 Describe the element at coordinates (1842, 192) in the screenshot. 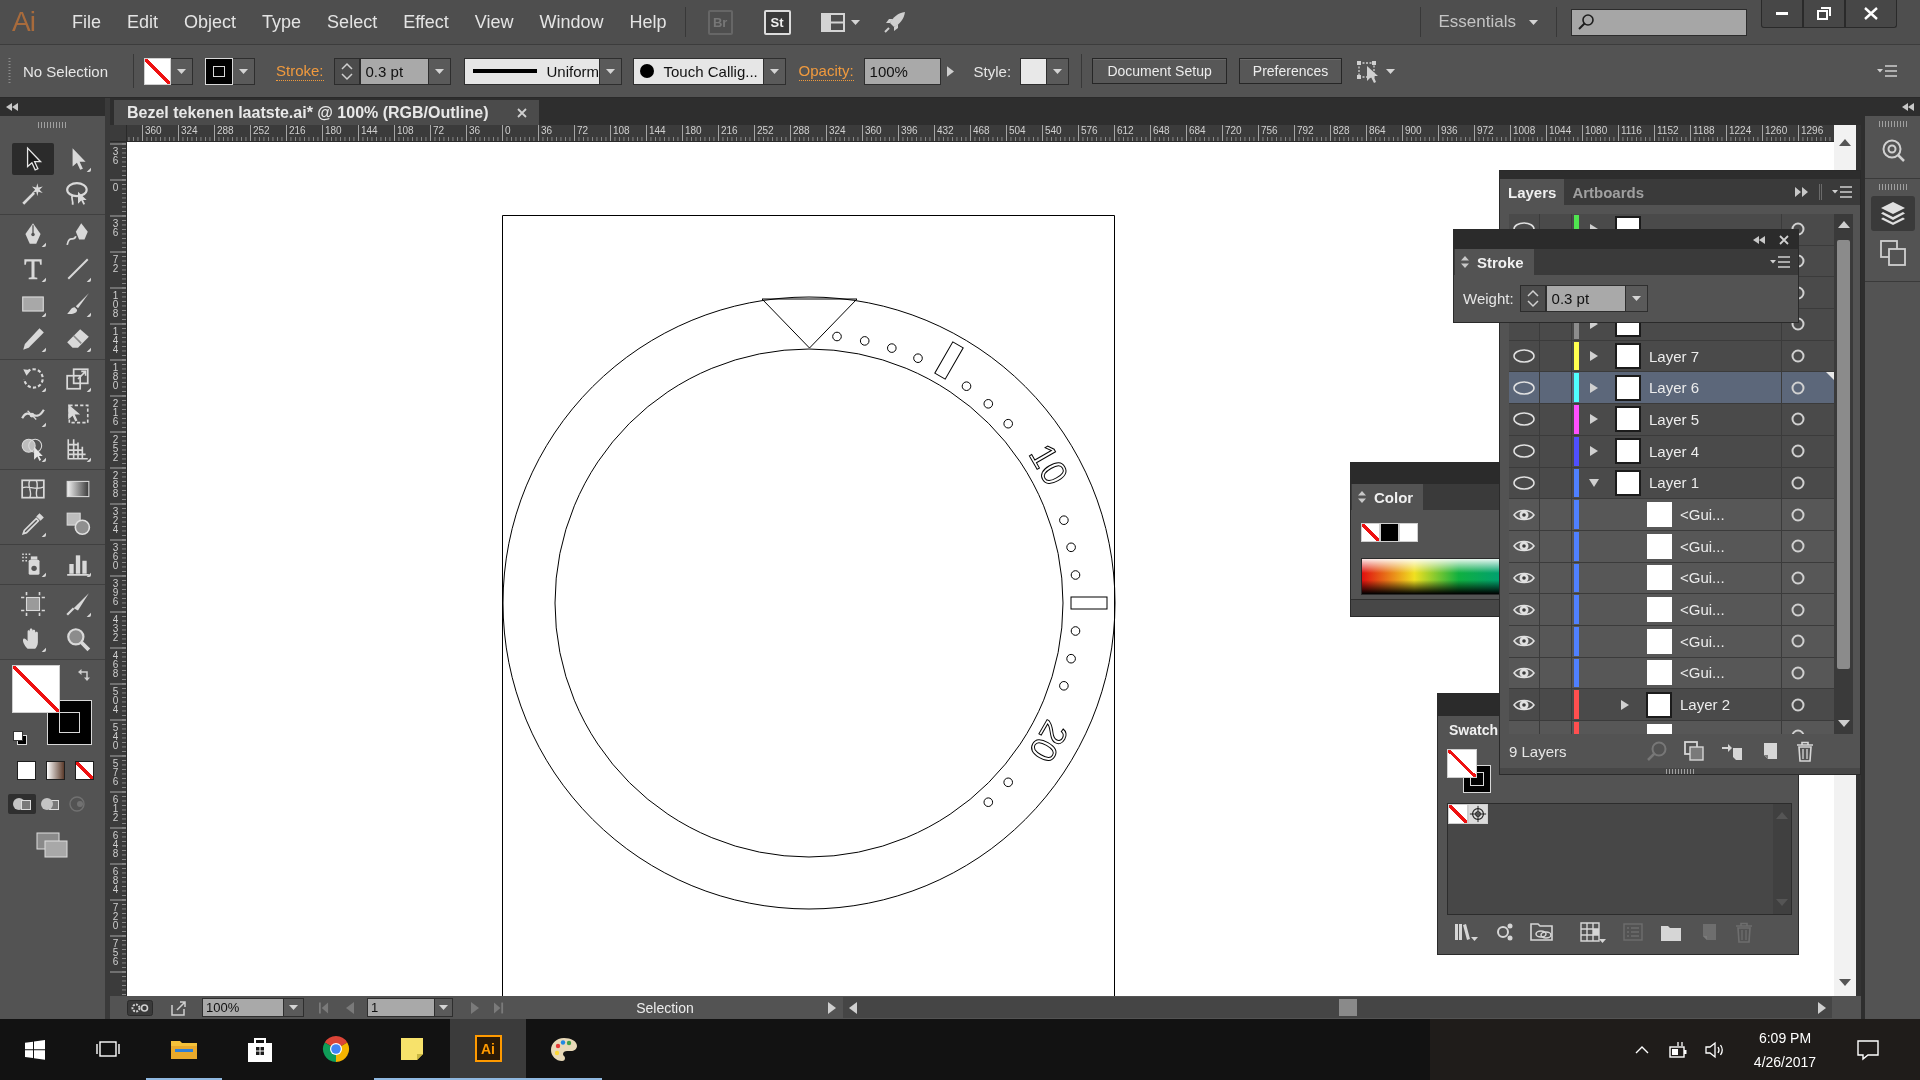

I see `menu-icon` at that location.